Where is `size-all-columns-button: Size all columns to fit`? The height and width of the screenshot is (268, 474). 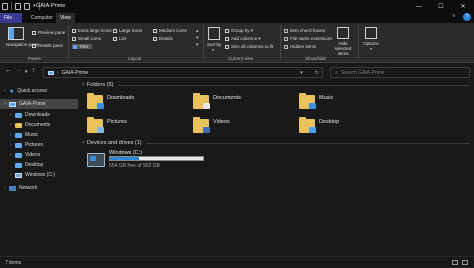
size-all-columns-button: Size all columns to fit is located at coordinates (249, 46).